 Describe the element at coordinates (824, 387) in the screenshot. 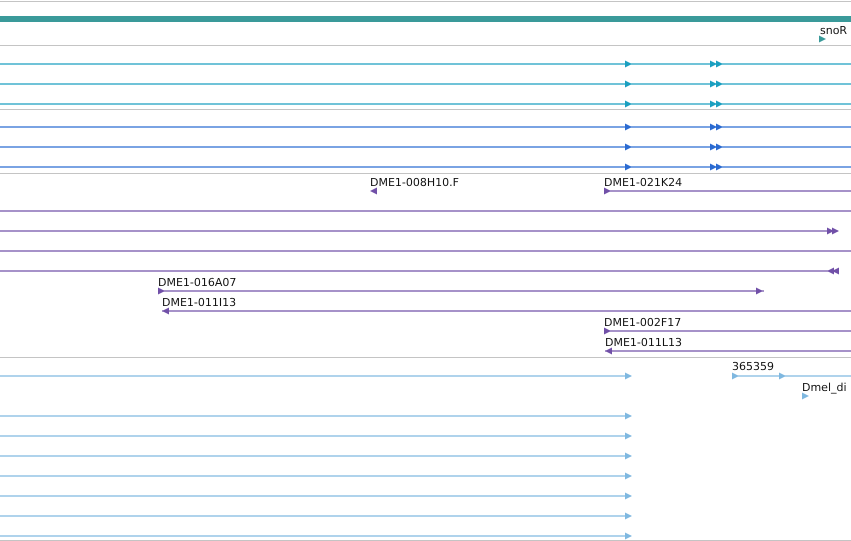

I see `feature-label: Dmel_di` at that location.